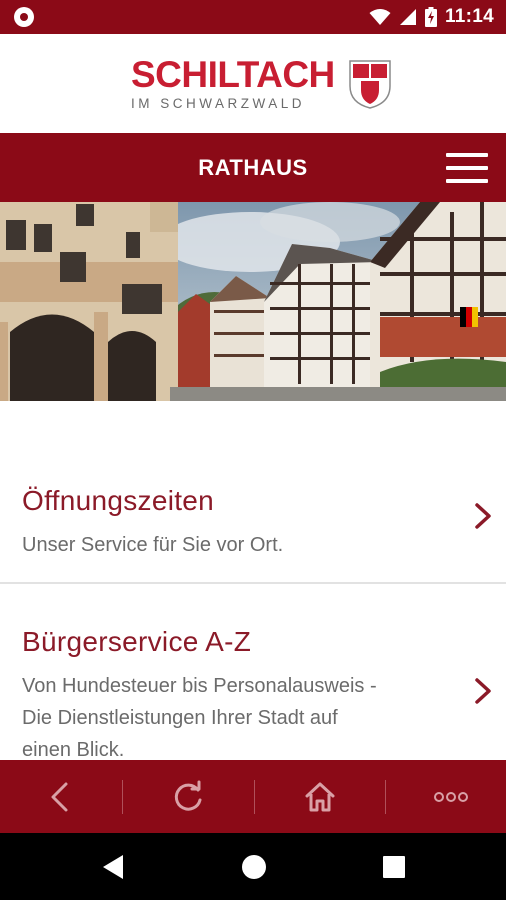  I want to click on signal-icon, so click(407, 17).